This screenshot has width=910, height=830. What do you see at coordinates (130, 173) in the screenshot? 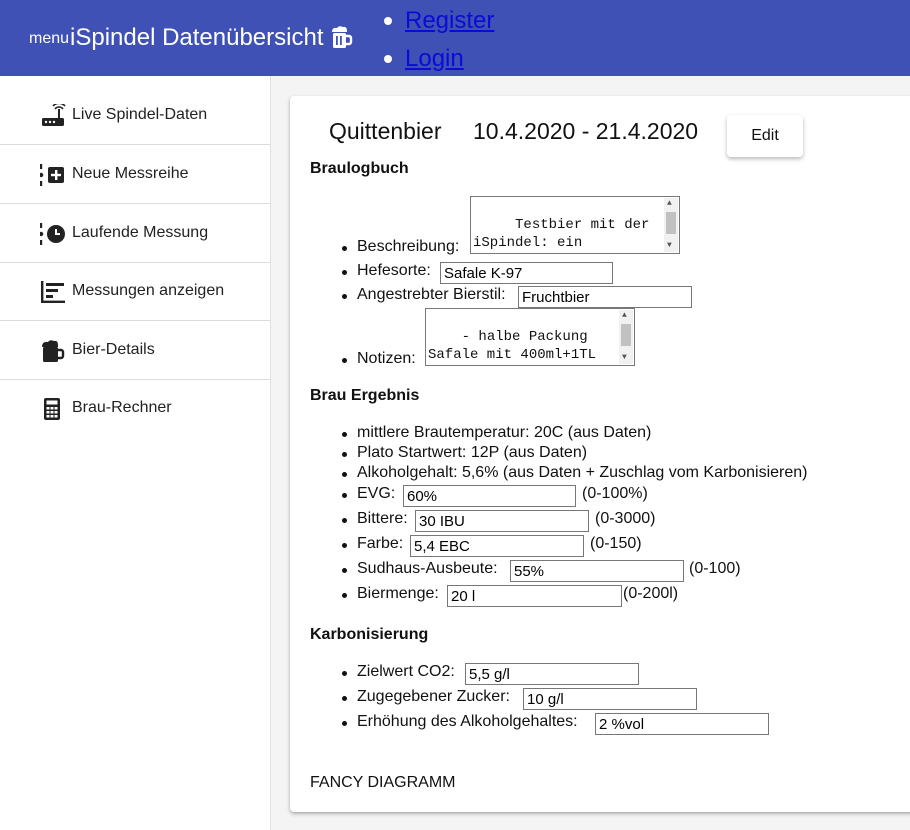
I see `sidebar-item-label: Neue Messreihe` at bounding box center [130, 173].